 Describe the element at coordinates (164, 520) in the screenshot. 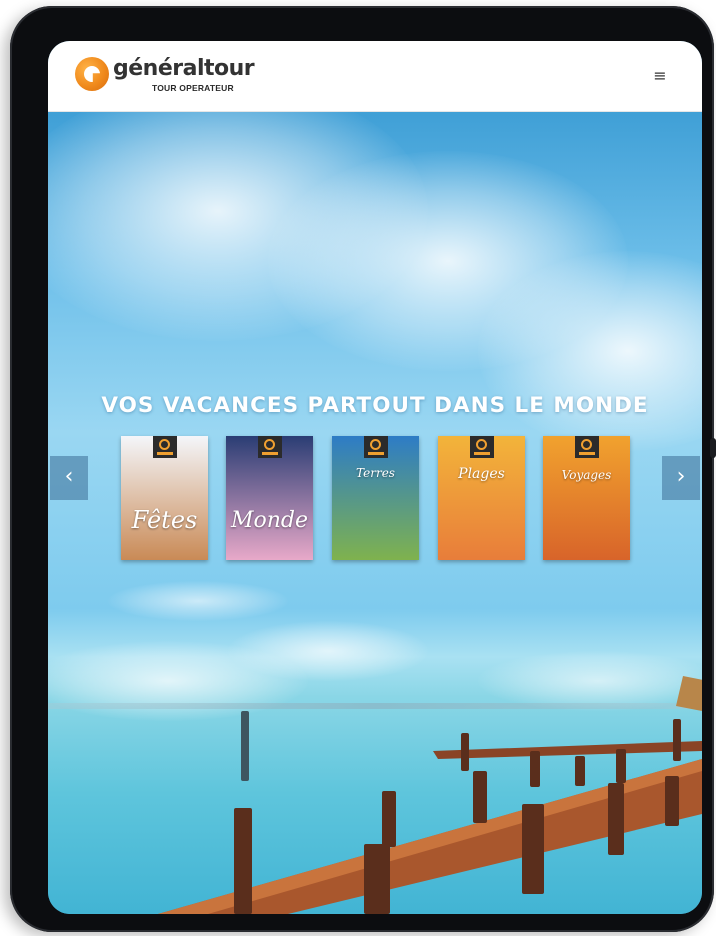

I see `catalog-title: Fêtes` at that location.